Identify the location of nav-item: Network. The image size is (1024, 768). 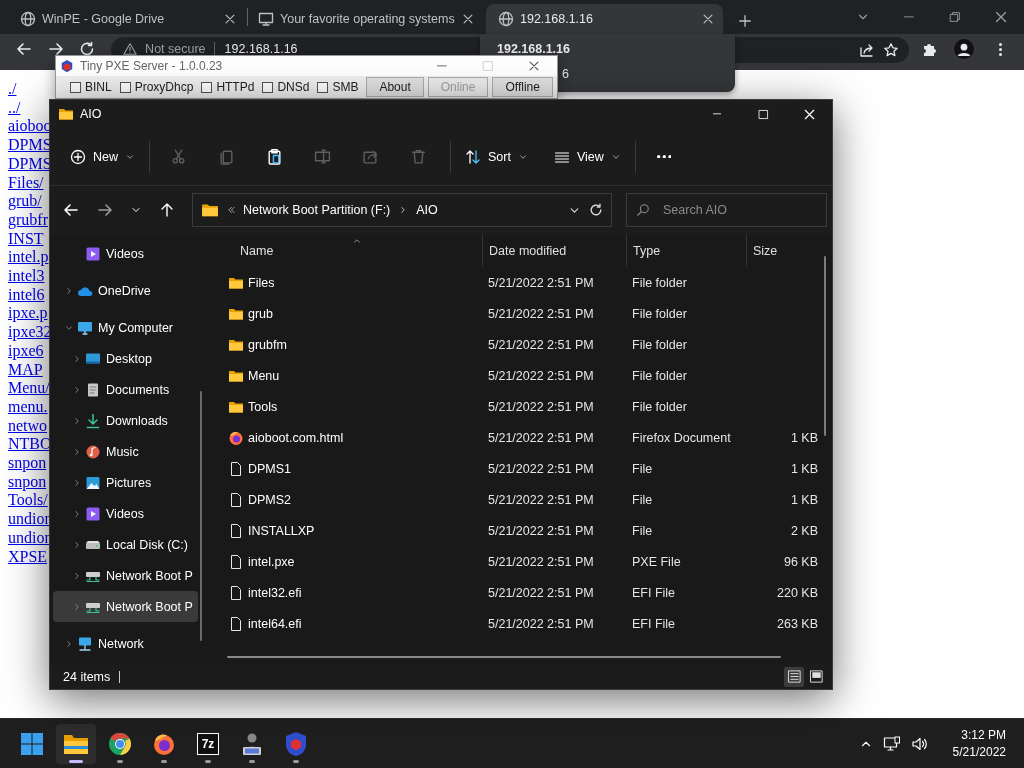
(125, 643).